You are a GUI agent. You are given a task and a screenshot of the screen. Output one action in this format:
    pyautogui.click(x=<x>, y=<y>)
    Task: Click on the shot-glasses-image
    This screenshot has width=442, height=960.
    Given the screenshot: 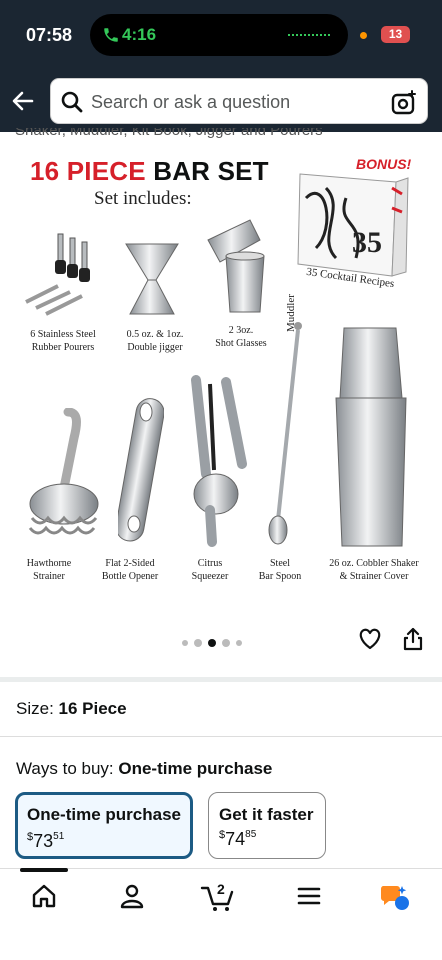 What is the action you would take?
    pyautogui.click(x=236, y=266)
    